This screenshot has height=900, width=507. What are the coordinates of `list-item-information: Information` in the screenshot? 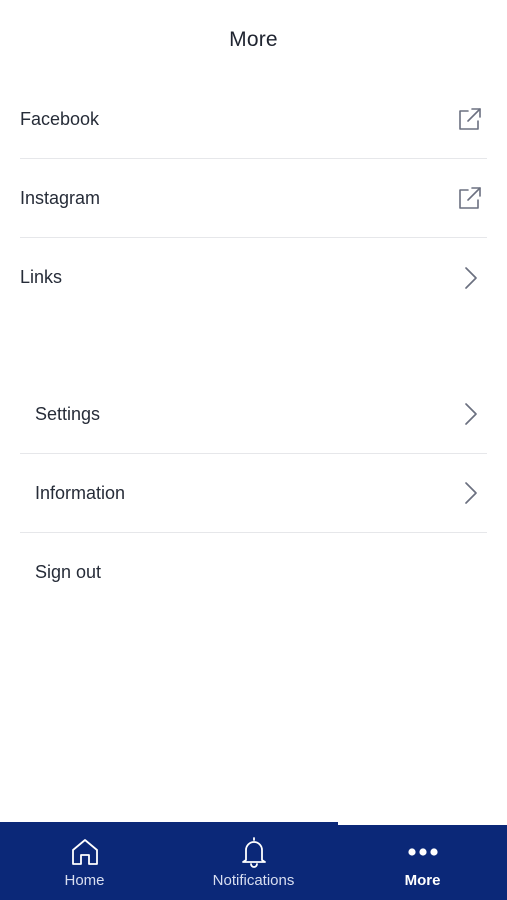 It's located at (253, 493).